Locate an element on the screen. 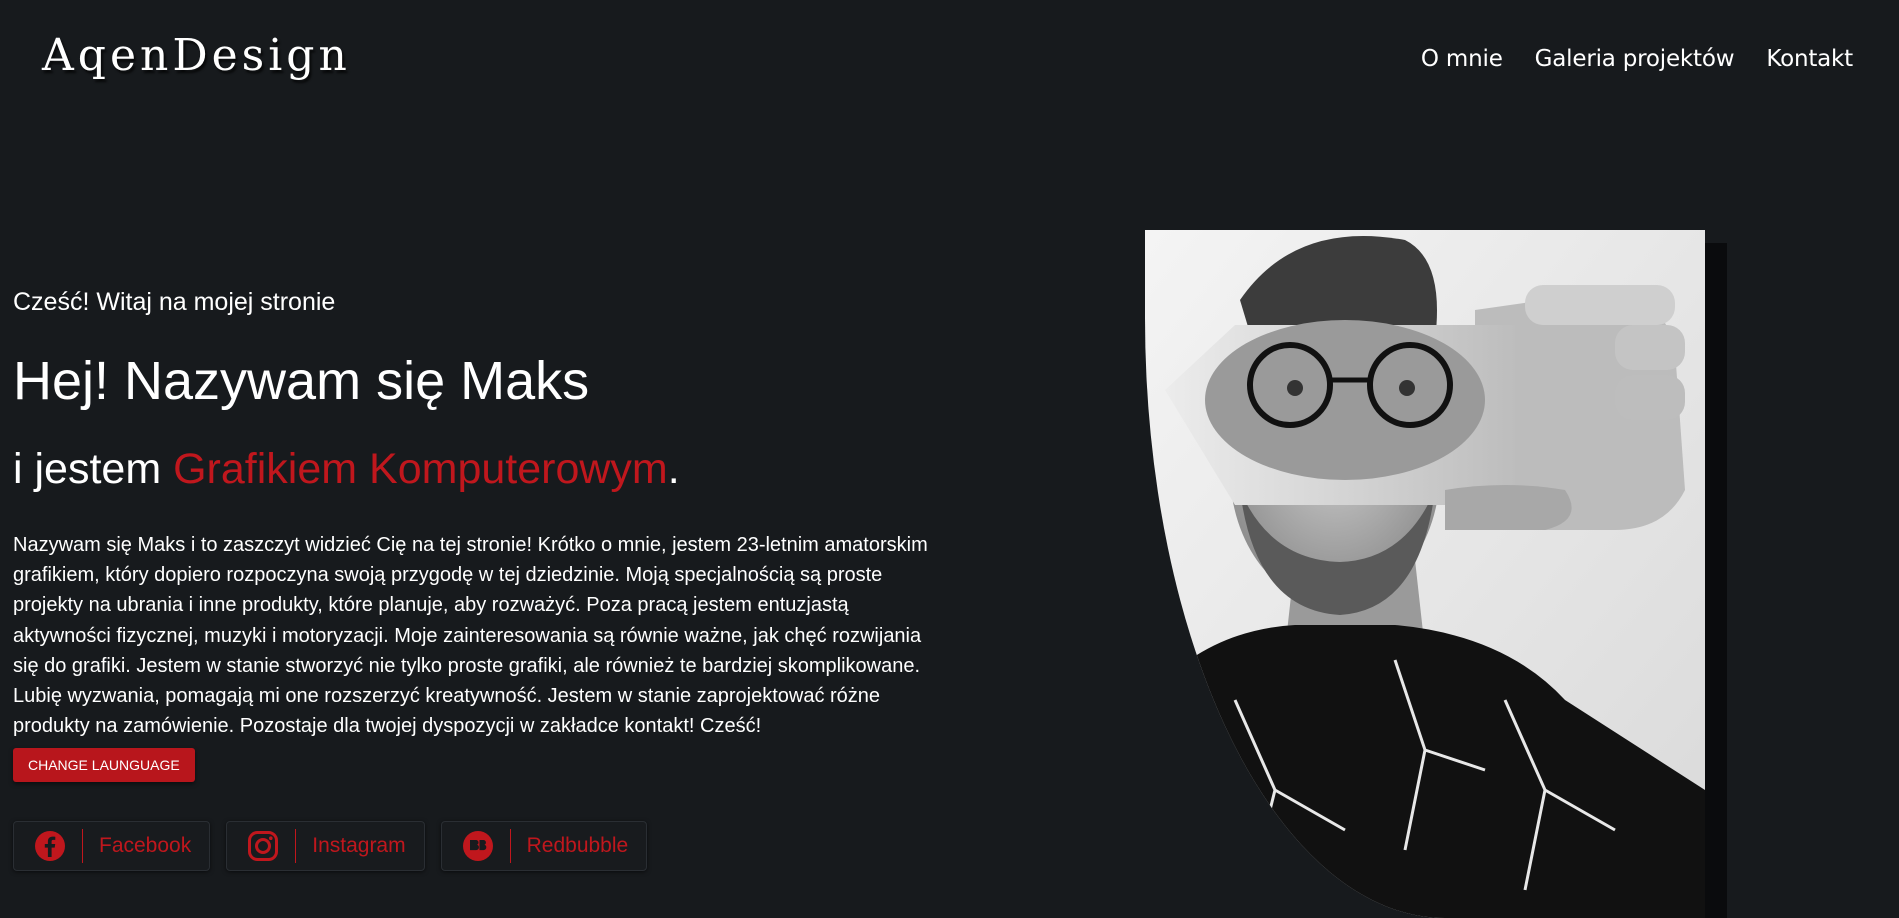 The height and width of the screenshot is (918, 1899). nav-link-gallery: Galeria projektów is located at coordinates (1635, 59).